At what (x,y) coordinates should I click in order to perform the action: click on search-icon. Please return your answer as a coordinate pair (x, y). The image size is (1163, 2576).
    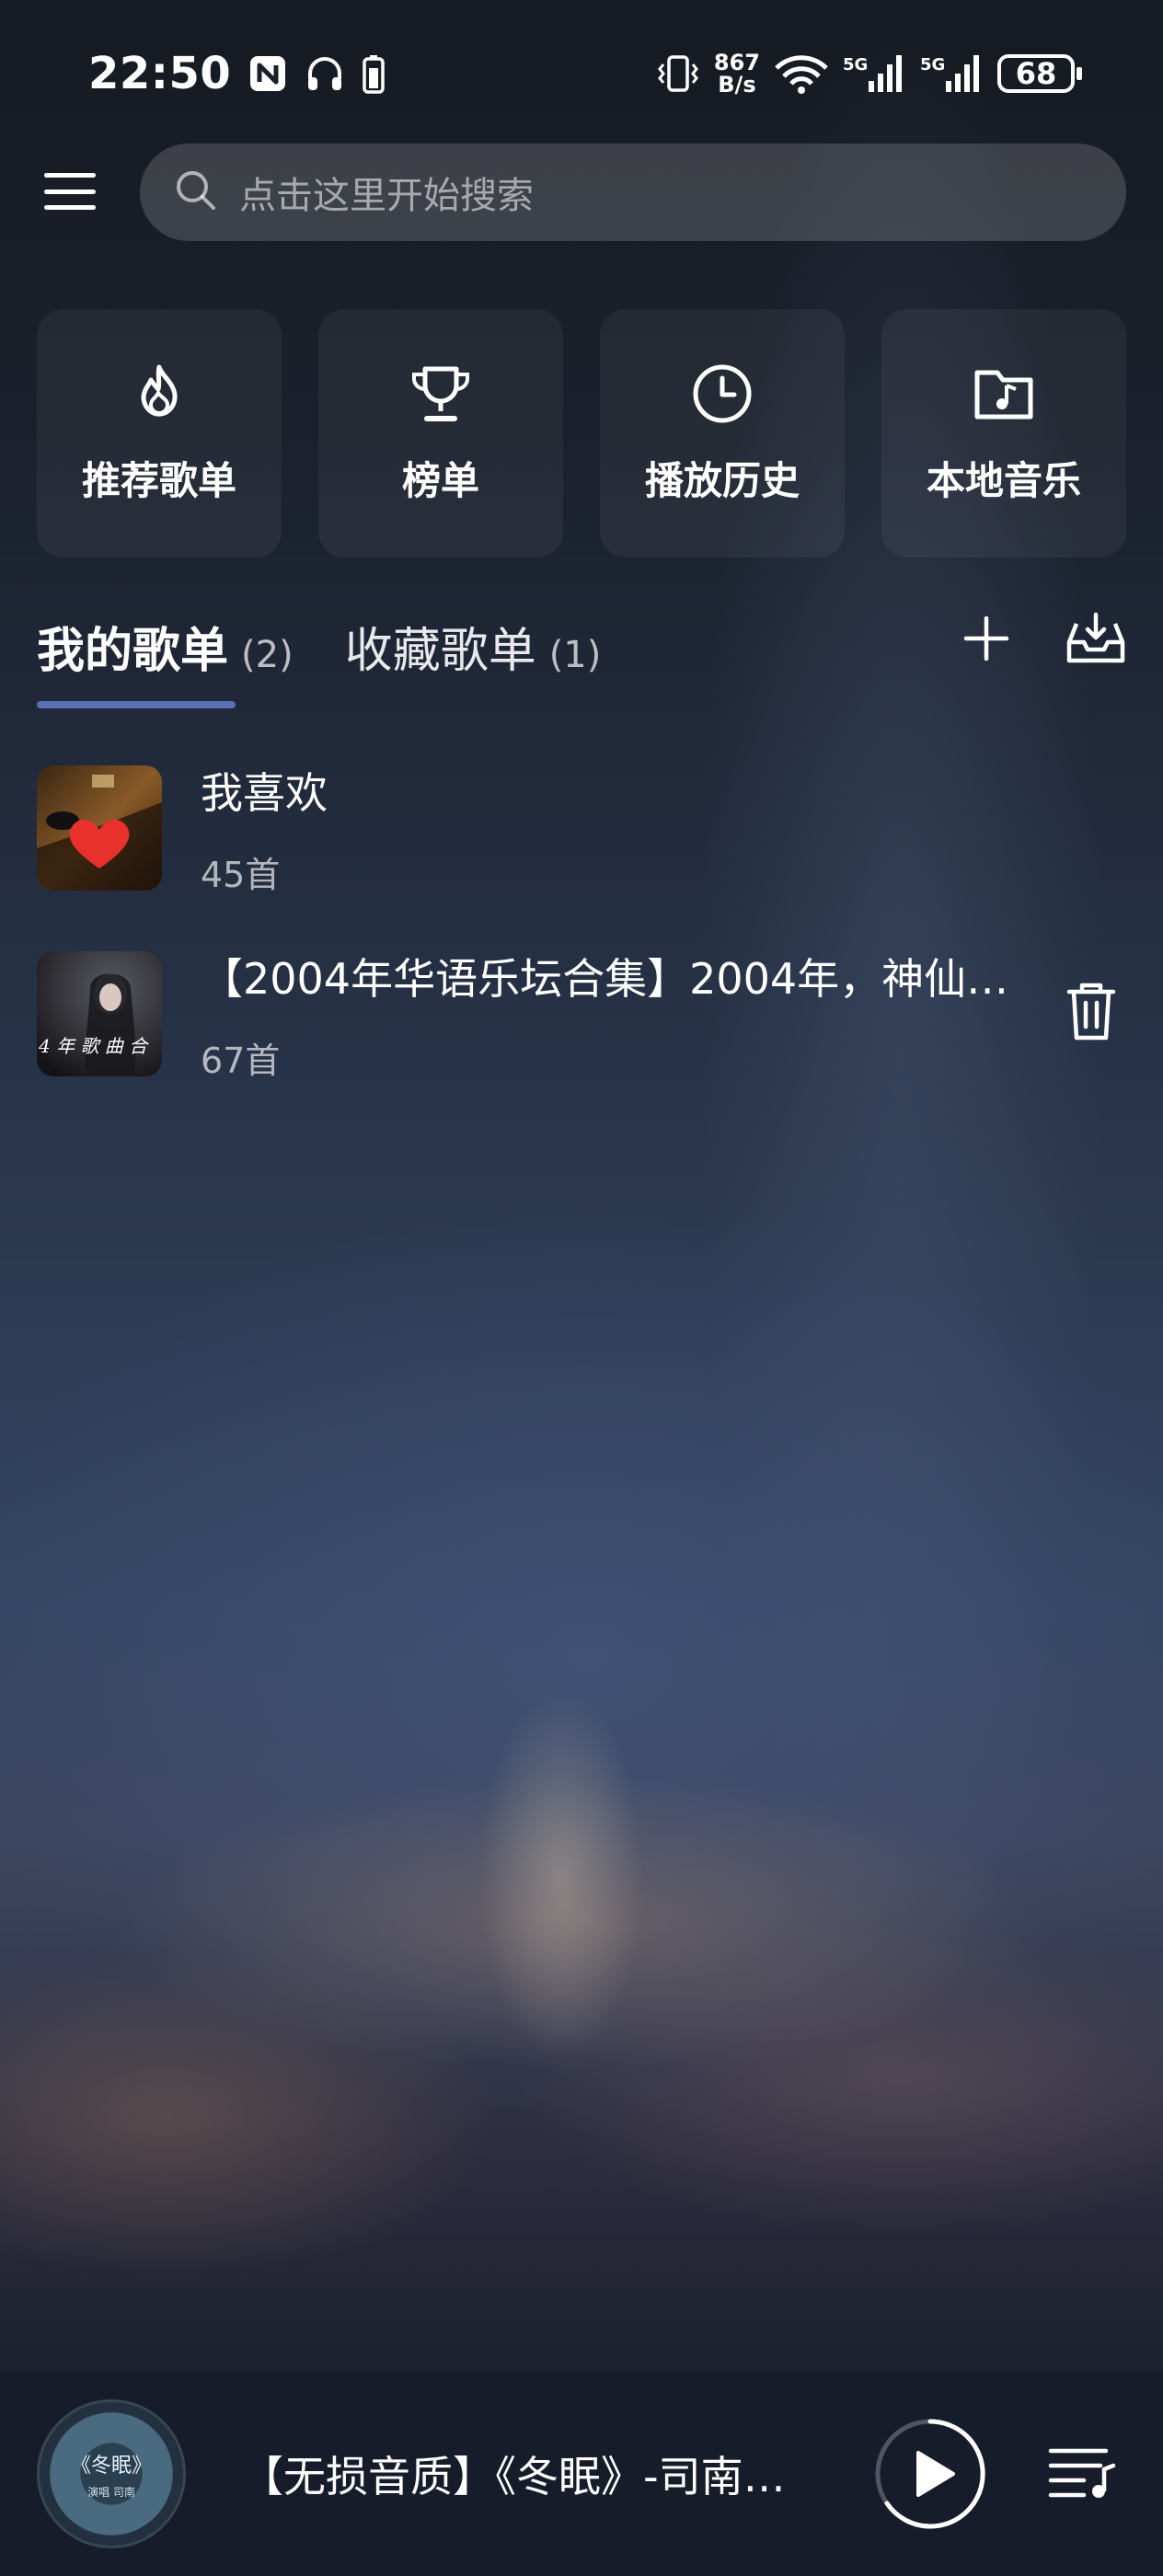
    Looking at the image, I should click on (196, 192).